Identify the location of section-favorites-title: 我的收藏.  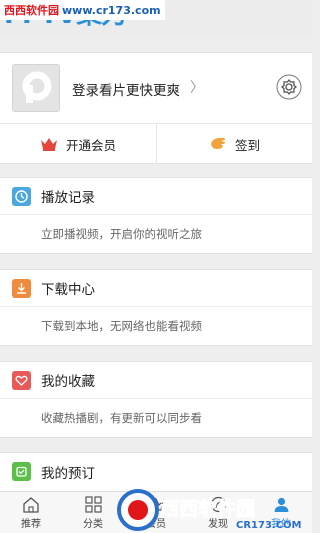
(68, 382).